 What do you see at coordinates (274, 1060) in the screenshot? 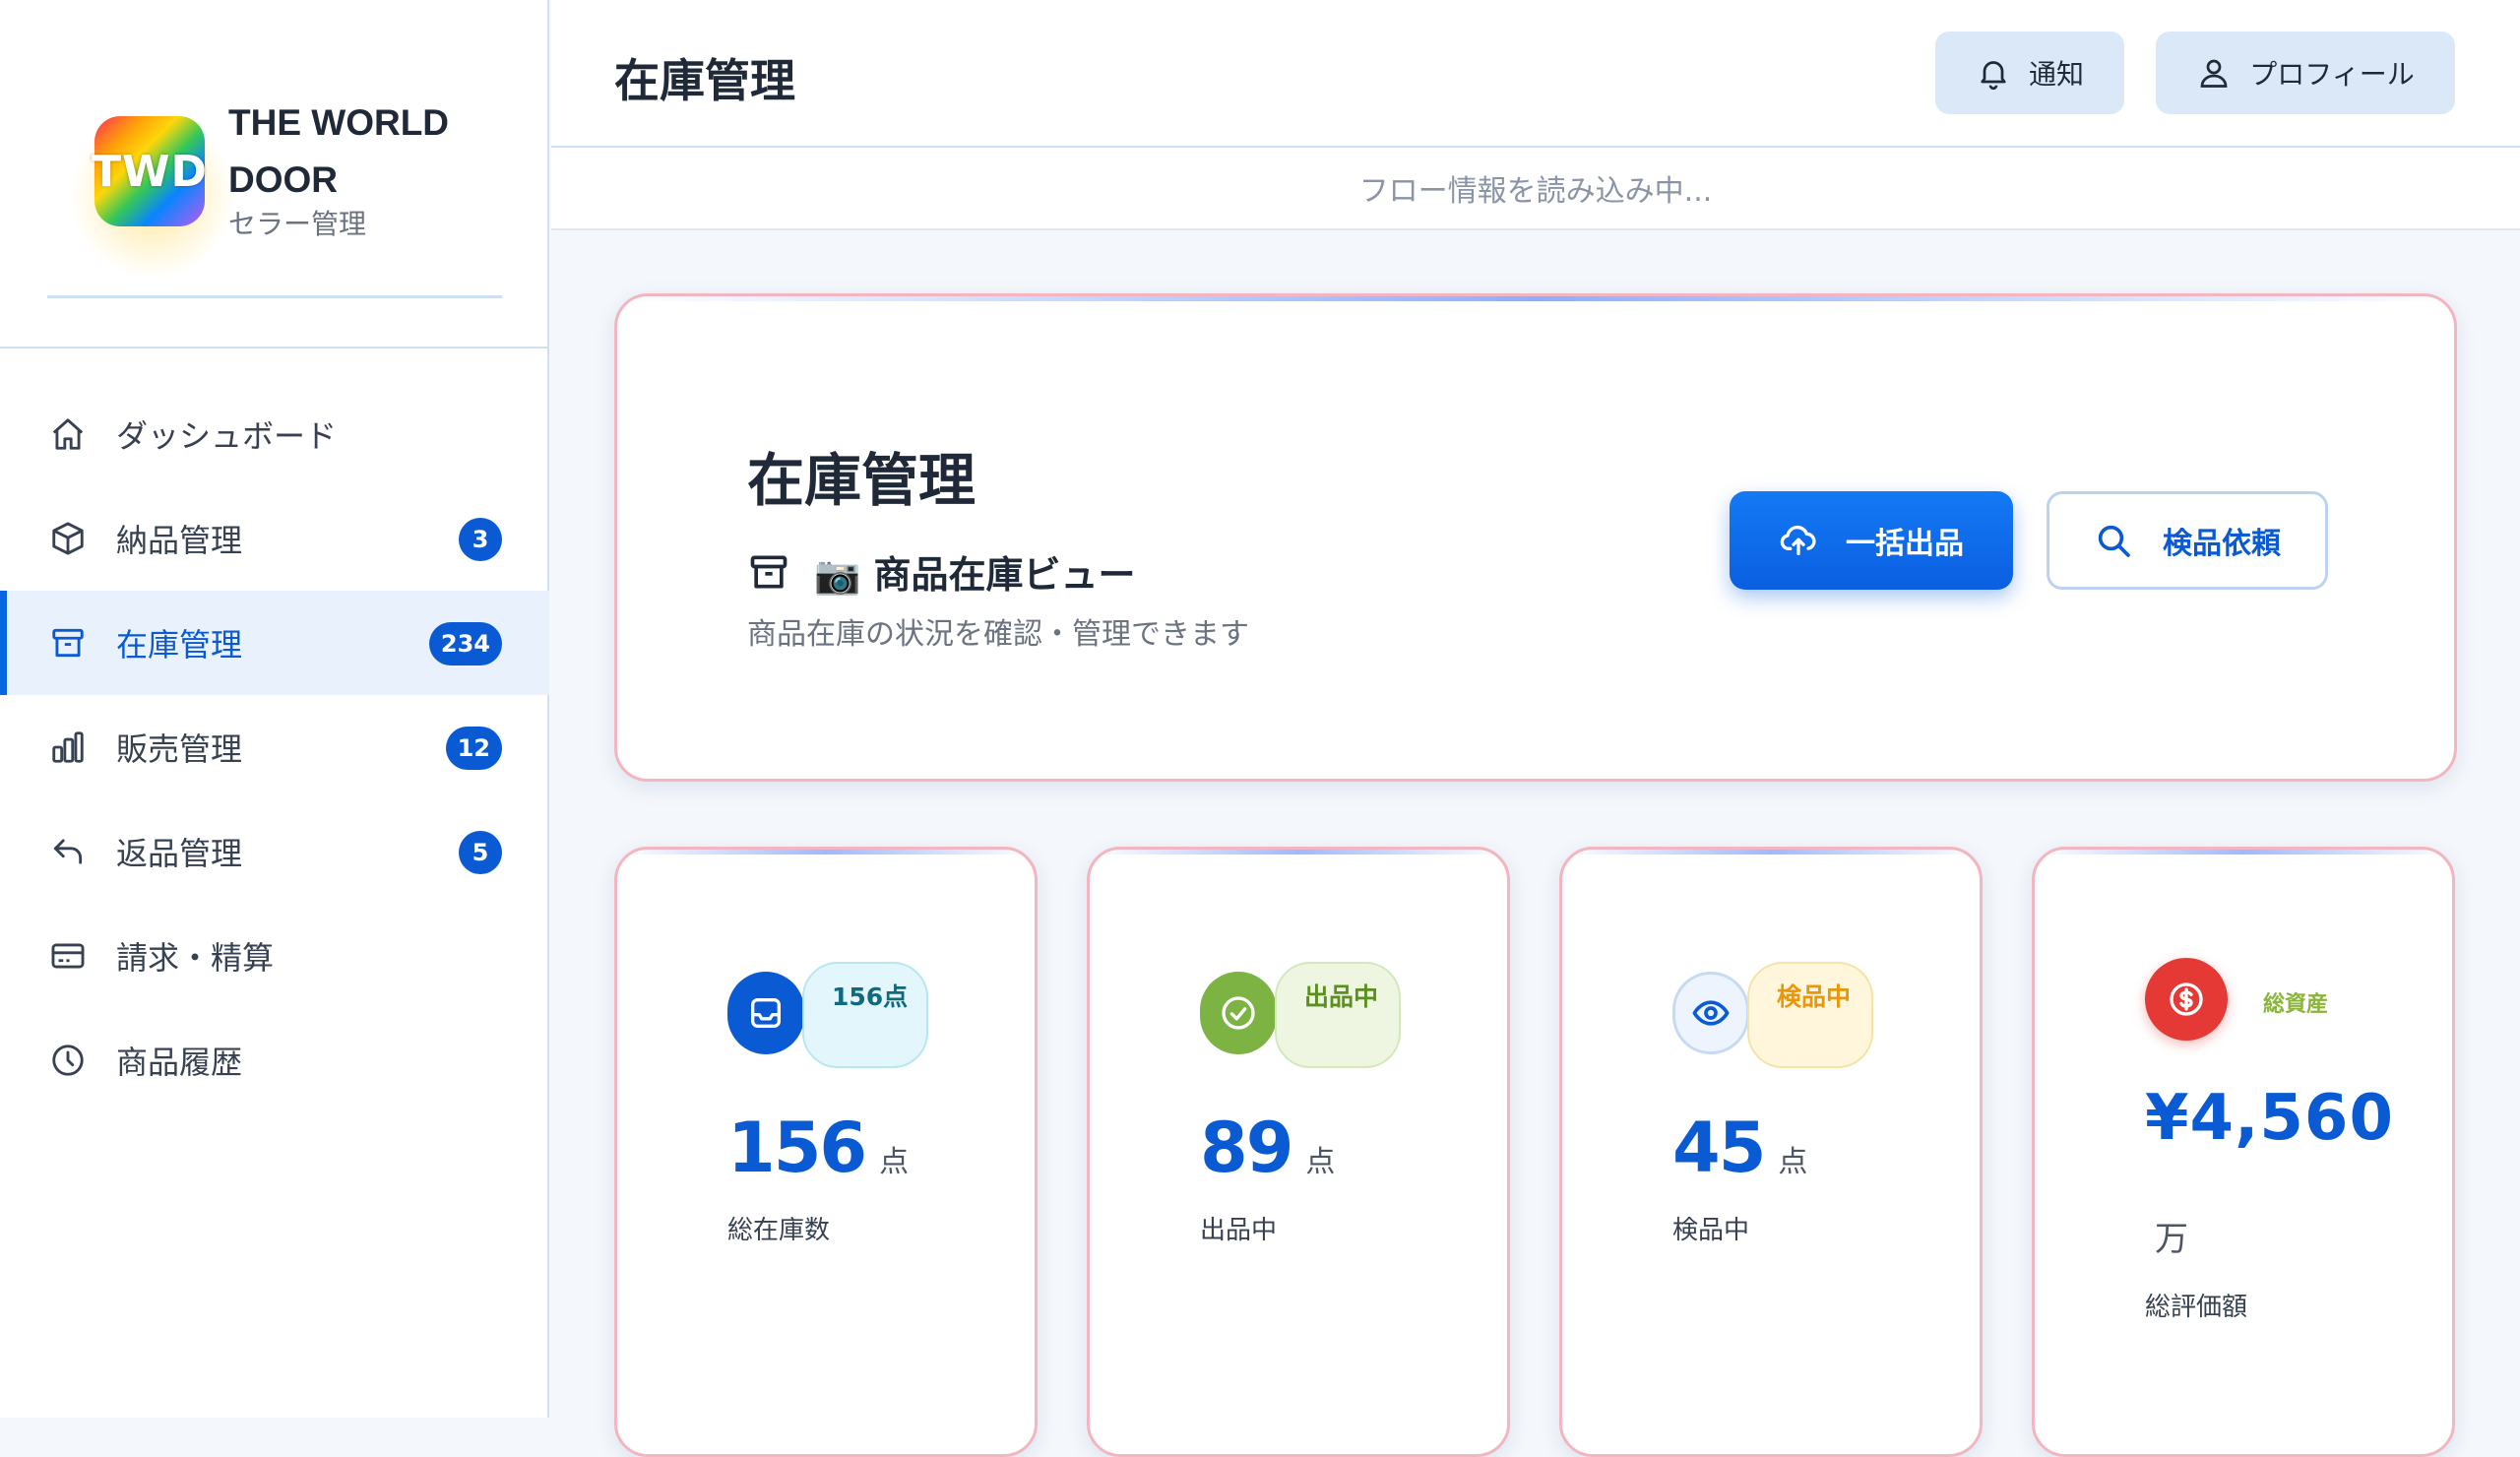
I see `sidebar-item-history: 商品履歴` at bounding box center [274, 1060].